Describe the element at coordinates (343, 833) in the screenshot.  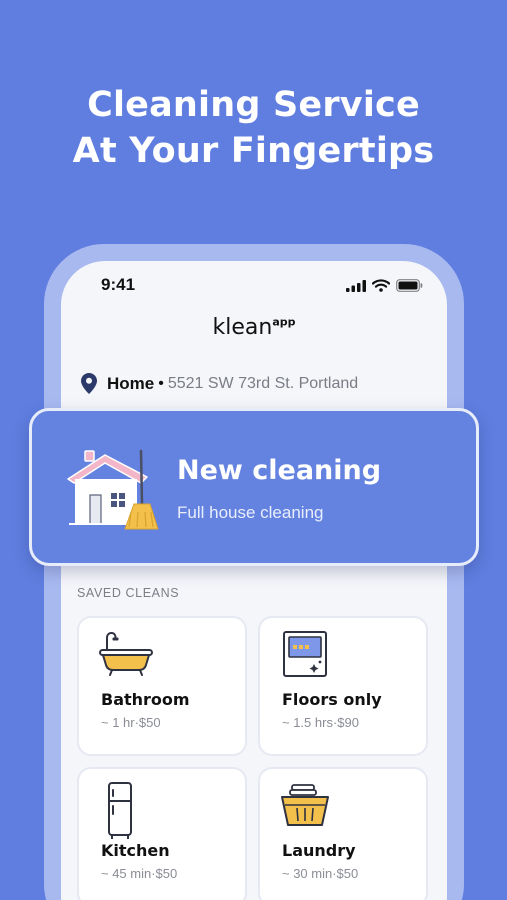
I see `saved-clean-laundry: Laundry ~ 30 min·$50` at that location.